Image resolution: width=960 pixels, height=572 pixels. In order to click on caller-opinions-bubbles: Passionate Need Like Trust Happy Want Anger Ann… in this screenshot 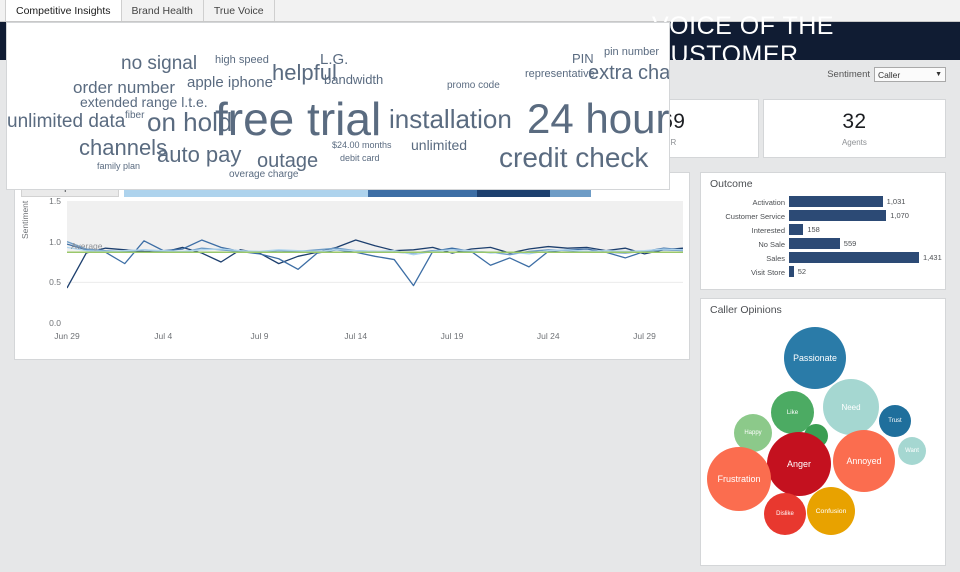, I will do `click(824, 442)`.